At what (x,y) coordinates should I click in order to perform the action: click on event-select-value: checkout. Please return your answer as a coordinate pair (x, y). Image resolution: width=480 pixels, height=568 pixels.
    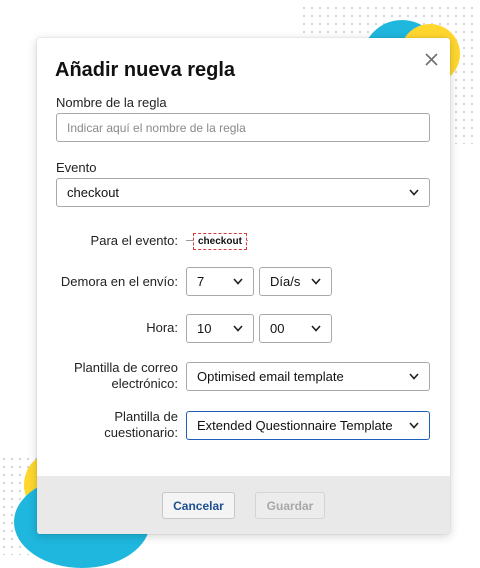
    Looking at the image, I should click on (93, 192).